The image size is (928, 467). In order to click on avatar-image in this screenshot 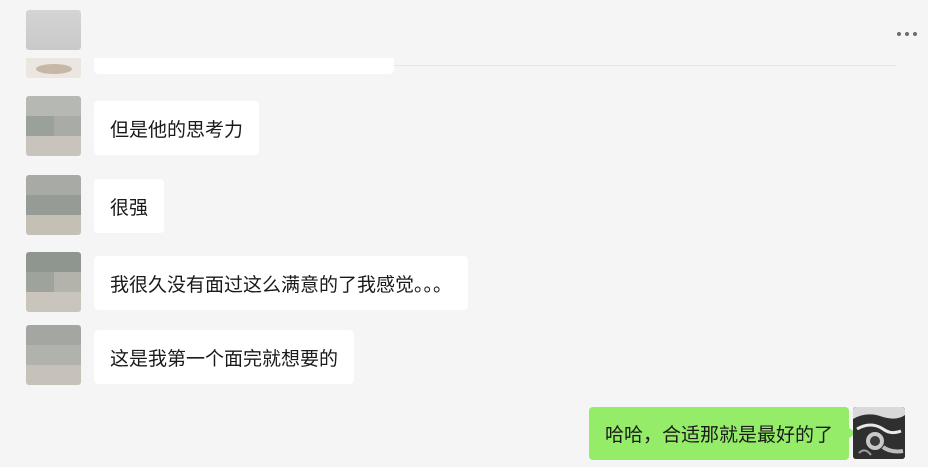, I will do `click(879, 433)`.